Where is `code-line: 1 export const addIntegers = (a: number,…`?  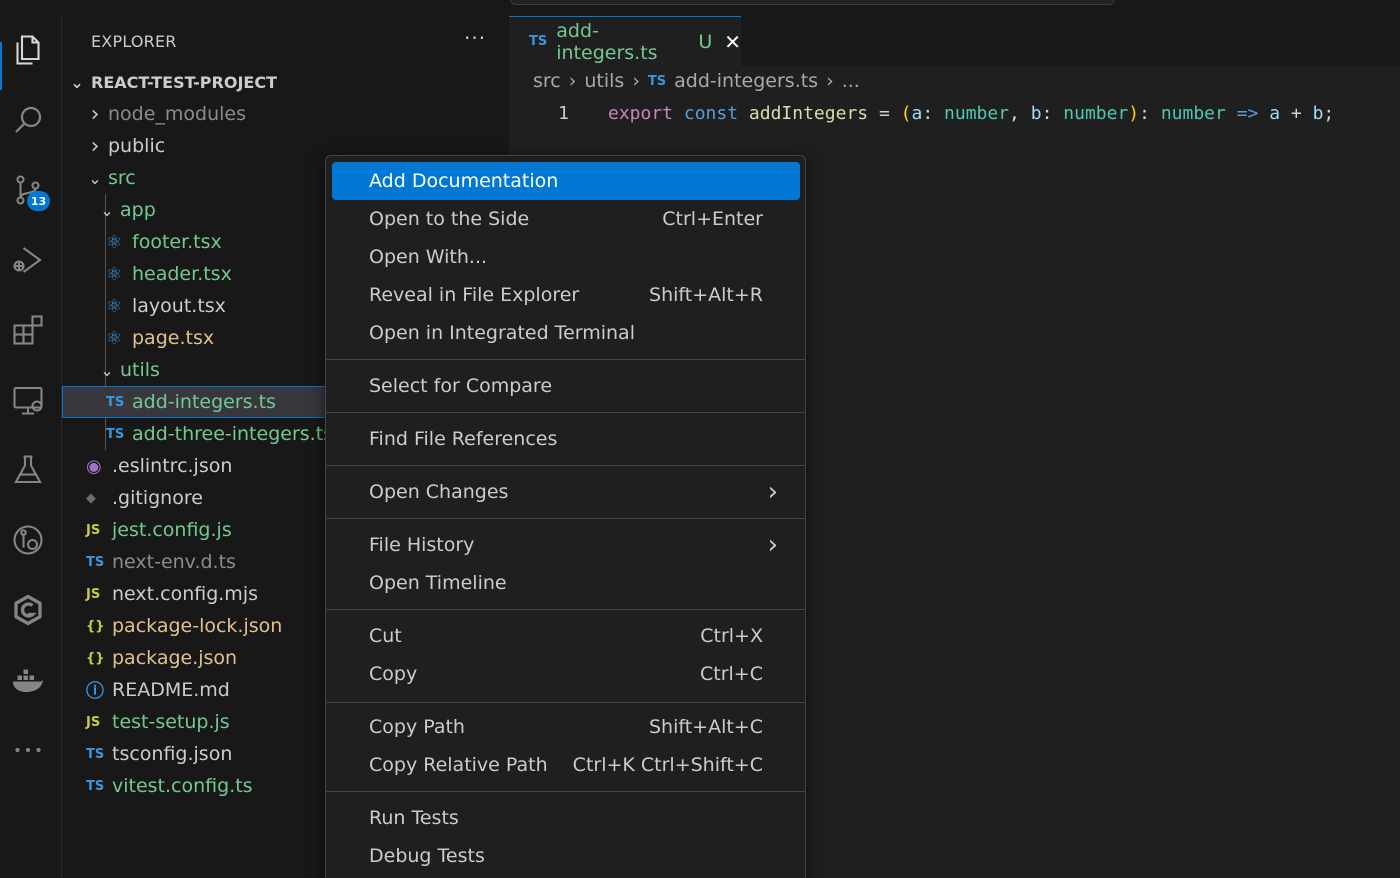
code-line: 1 export const addIntegers = (a: number,… is located at coordinates (954, 113).